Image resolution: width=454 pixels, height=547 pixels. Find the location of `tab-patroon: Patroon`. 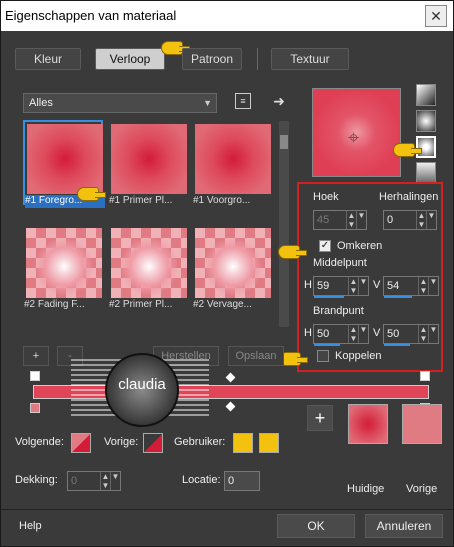

tab-patroon: Patroon is located at coordinates (212, 59).